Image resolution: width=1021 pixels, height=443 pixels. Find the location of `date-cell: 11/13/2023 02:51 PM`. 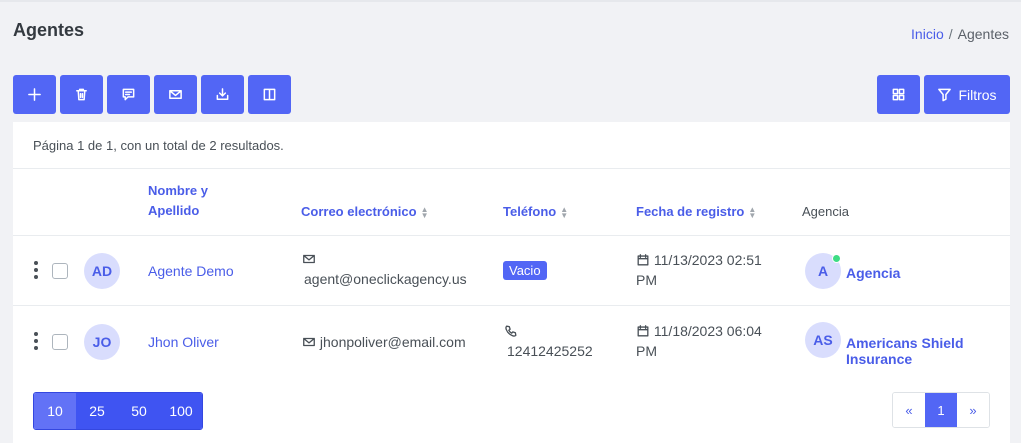

date-cell: 11/13/2023 02:51 PM is located at coordinates (699, 270).